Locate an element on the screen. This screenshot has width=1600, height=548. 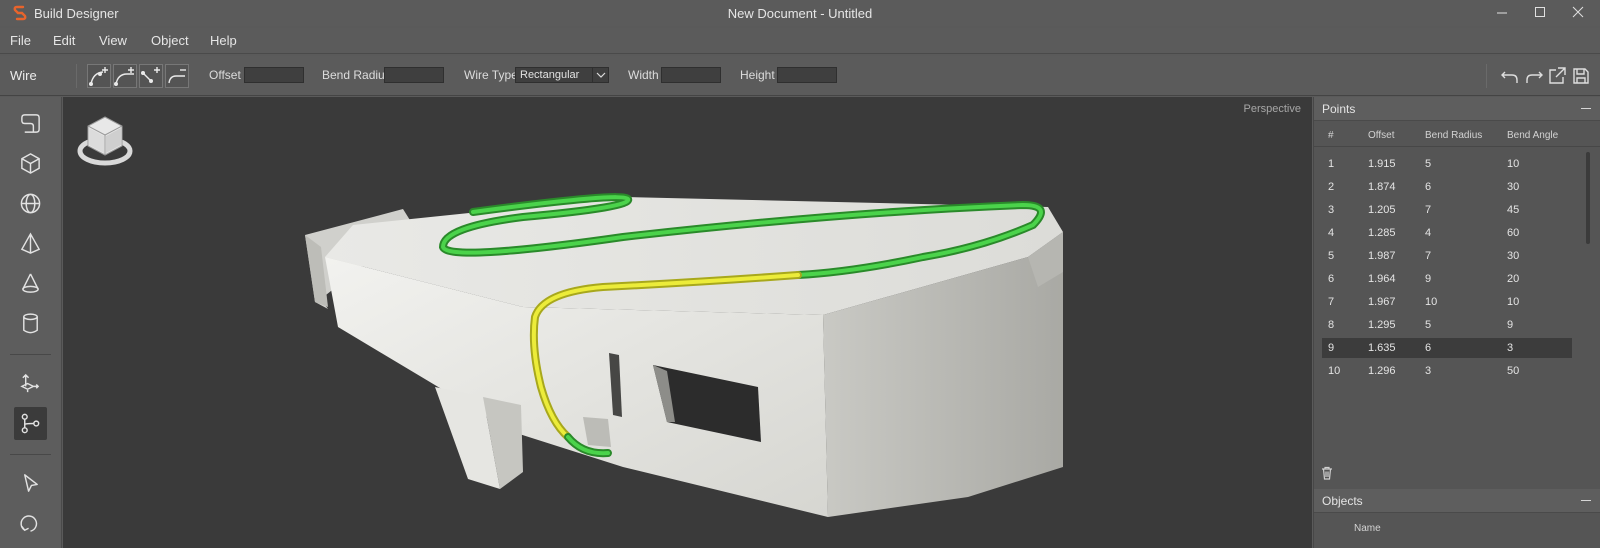
col-header-bend-angle: Bend Angle is located at coordinates (1533, 135).